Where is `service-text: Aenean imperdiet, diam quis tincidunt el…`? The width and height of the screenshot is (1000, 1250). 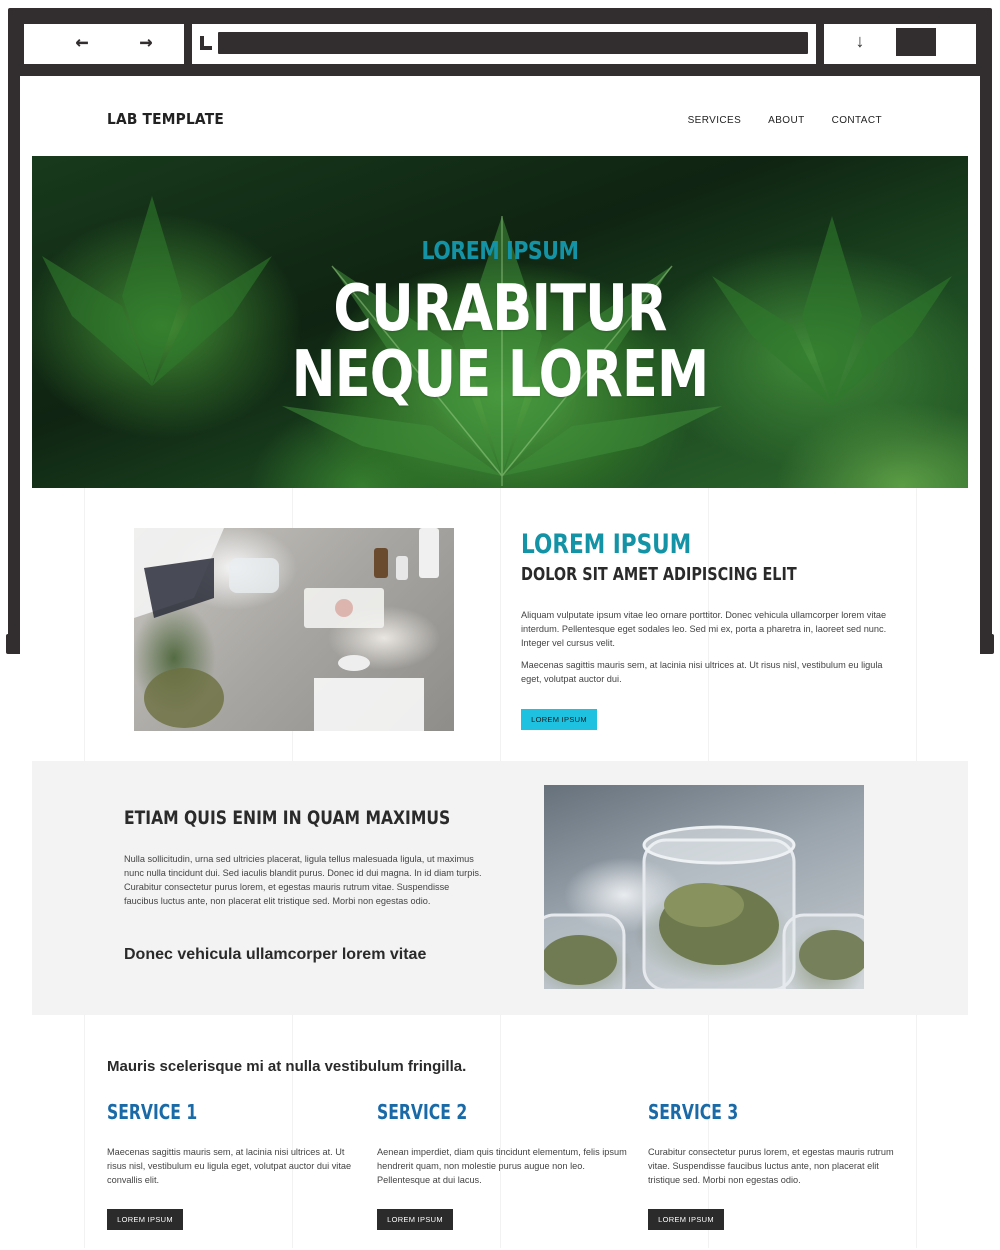
service-text: Aenean imperdiet, diam quis tincidunt el… is located at coordinates (502, 1166).